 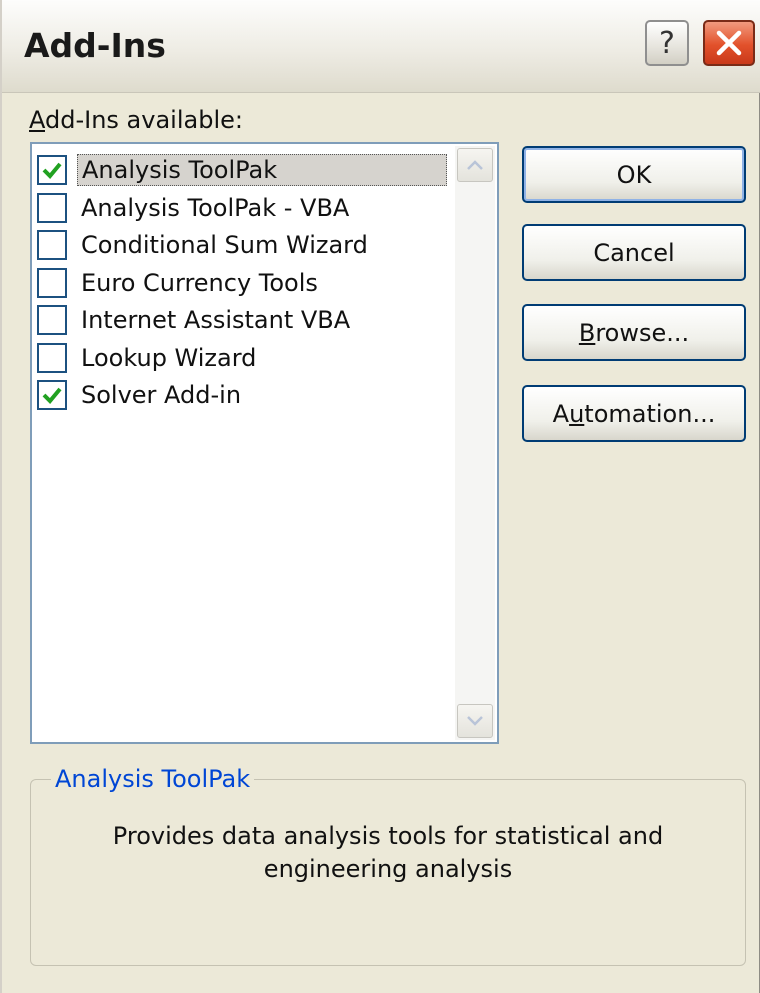 I want to click on chevron-down-icon, so click(x=475, y=721).